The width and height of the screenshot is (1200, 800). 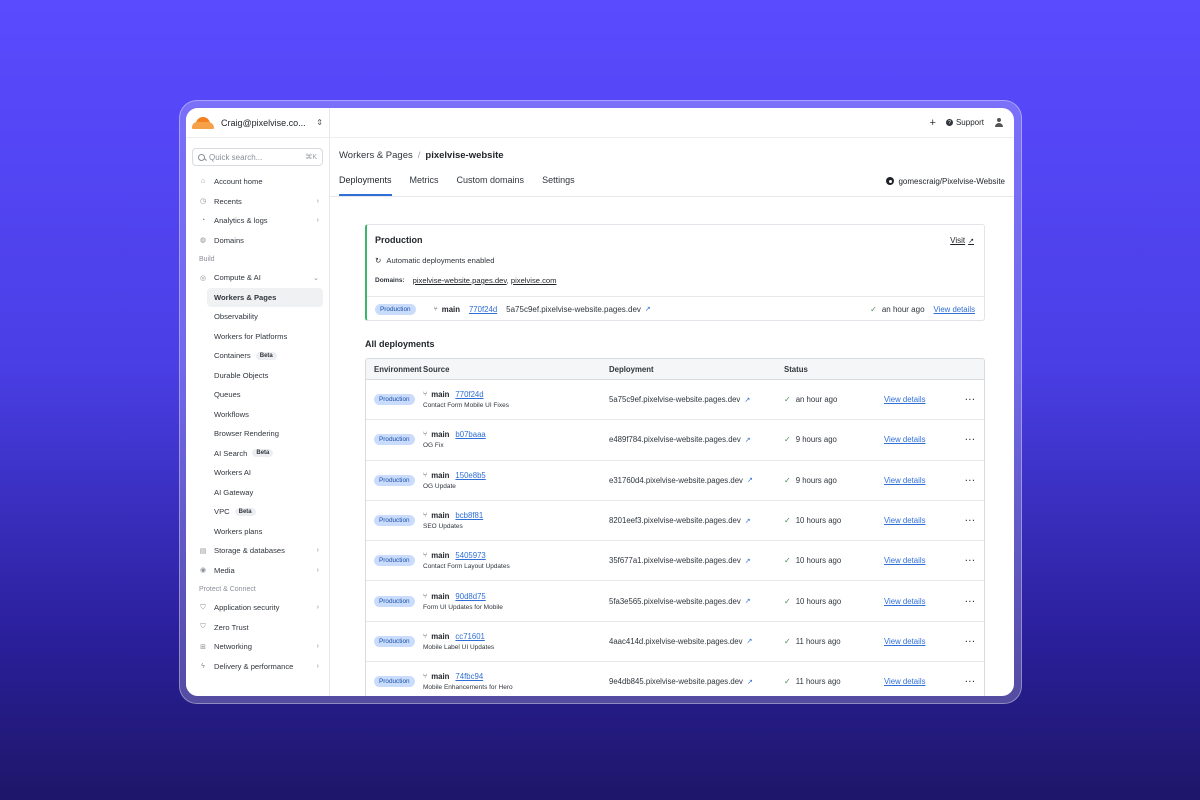 I want to click on tab-settings: Settings, so click(x=558, y=181).